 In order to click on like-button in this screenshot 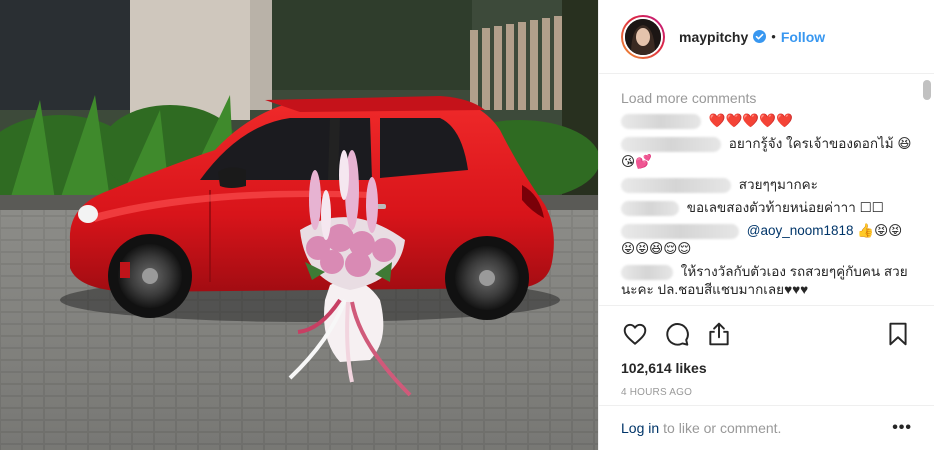, I will do `click(635, 334)`.